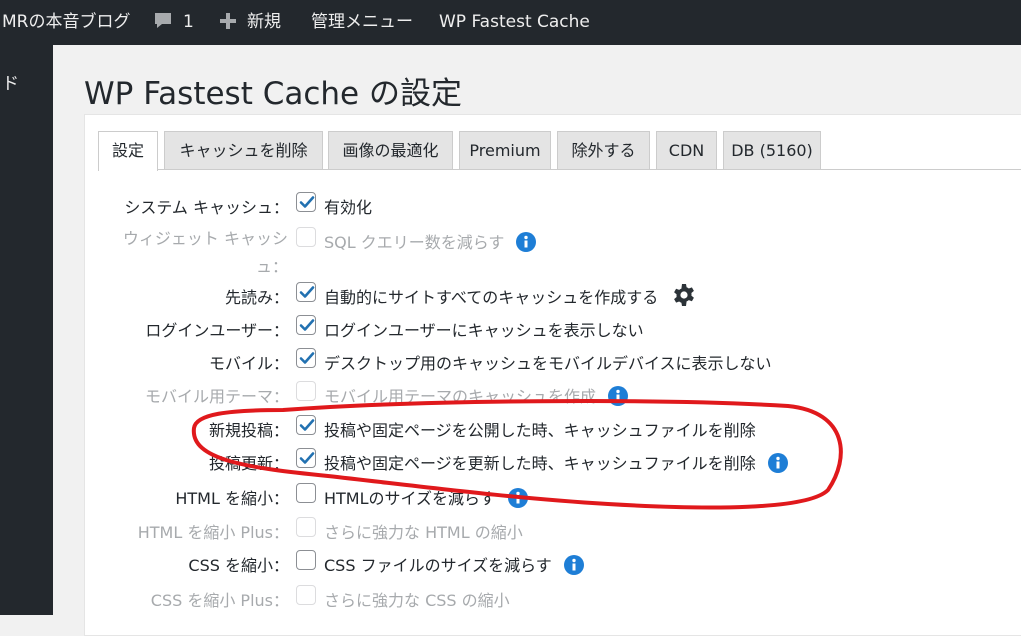 This screenshot has height=636, width=1021. What do you see at coordinates (273, 94) in the screenshot?
I see `page-title: WP Fastest Cache の設定` at bounding box center [273, 94].